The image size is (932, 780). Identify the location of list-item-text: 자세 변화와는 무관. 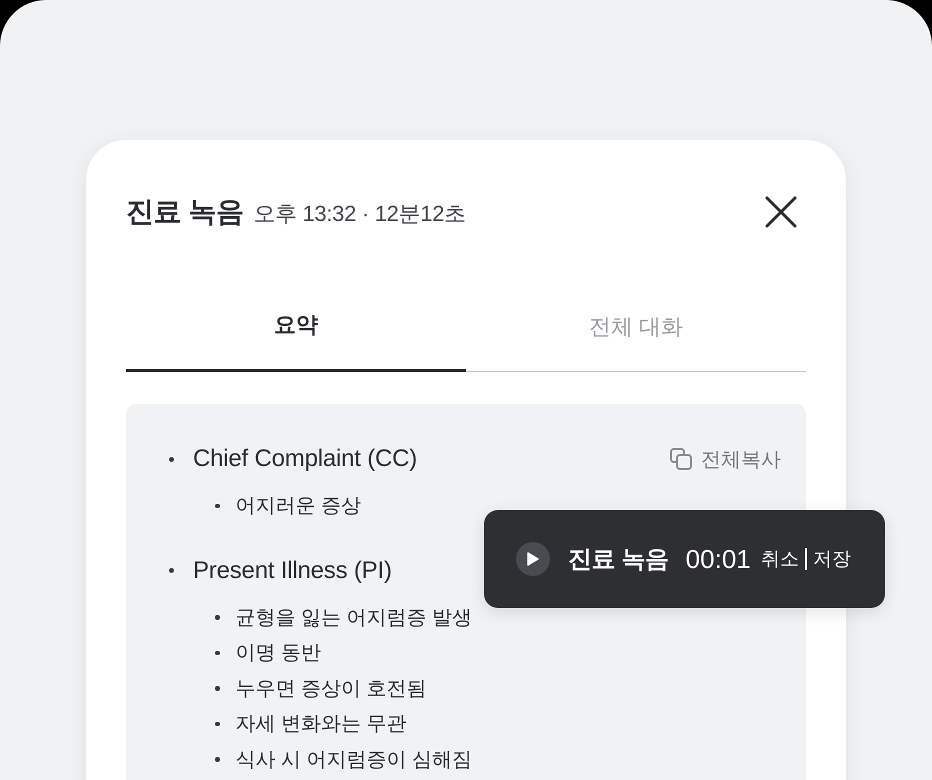
(321, 725).